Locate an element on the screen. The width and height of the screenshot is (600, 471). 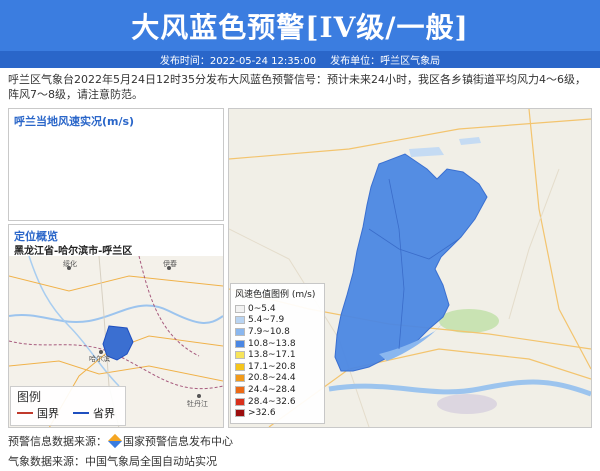
wind-observation-title: 呼兰当地风速实况(m/s) is located at coordinates (74, 121).